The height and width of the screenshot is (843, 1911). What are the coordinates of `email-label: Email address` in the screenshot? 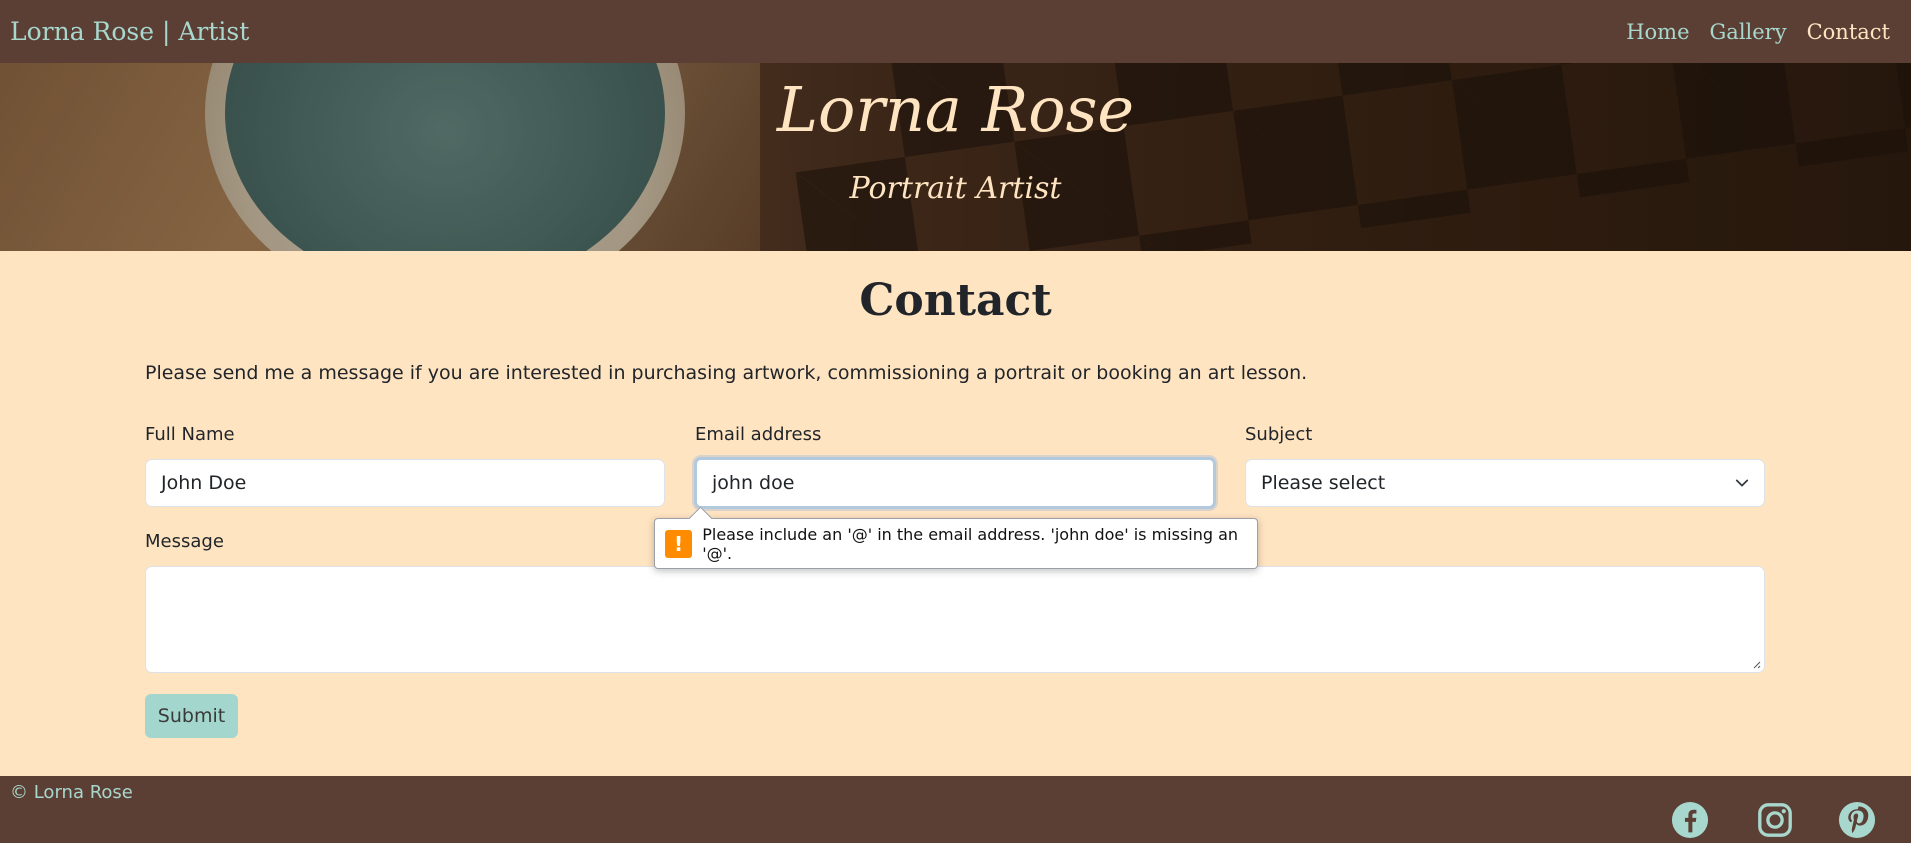 It's located at (758, 434).